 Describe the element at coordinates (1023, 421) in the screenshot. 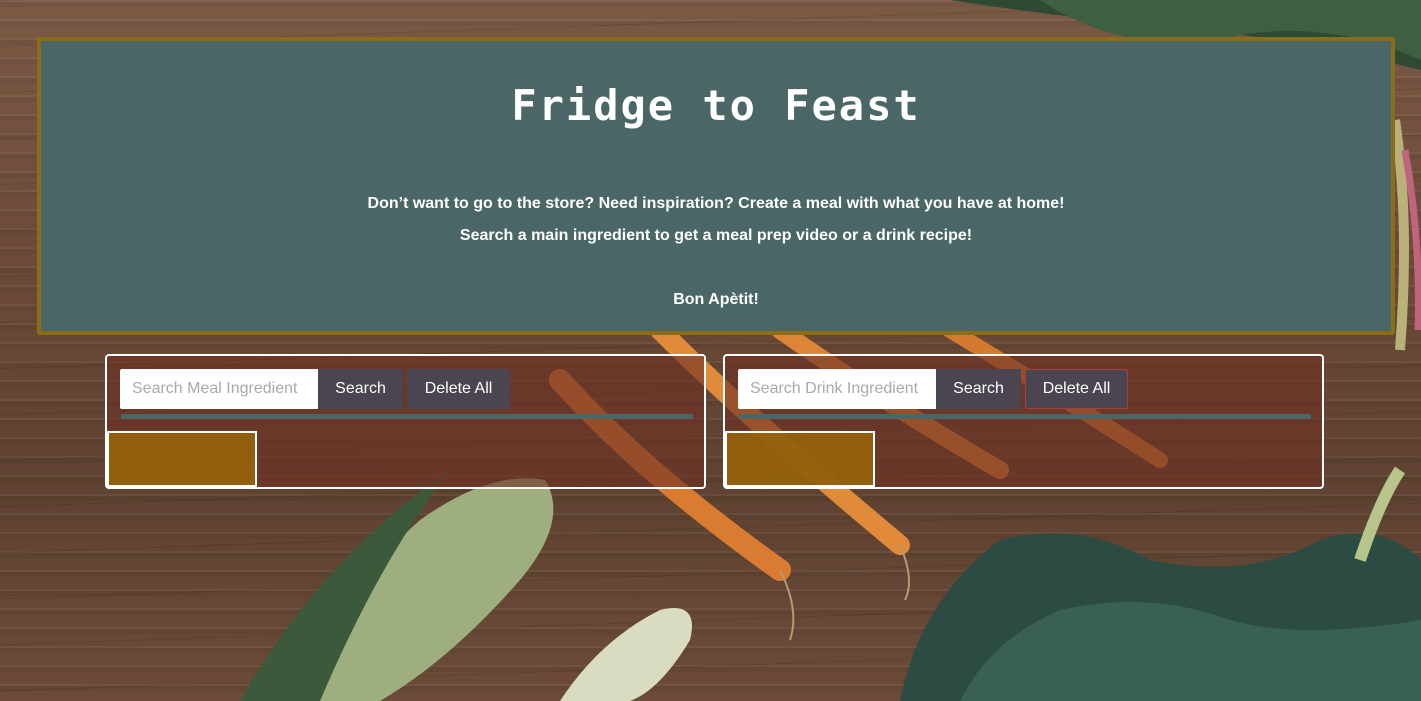

I see `drink-search-panel: Search Delete All` at that location.